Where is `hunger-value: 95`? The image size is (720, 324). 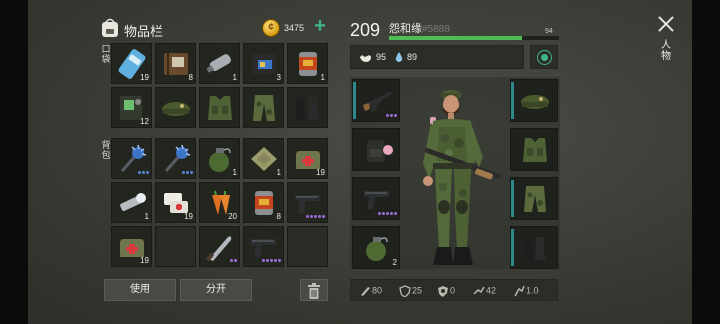
hunger-value: 95 is located at coordinates (381, 57).